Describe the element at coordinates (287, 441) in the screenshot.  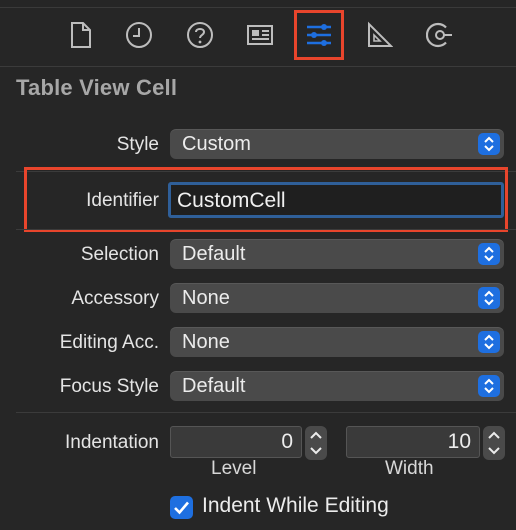
I see `indentation-level-value: 0` at that location.